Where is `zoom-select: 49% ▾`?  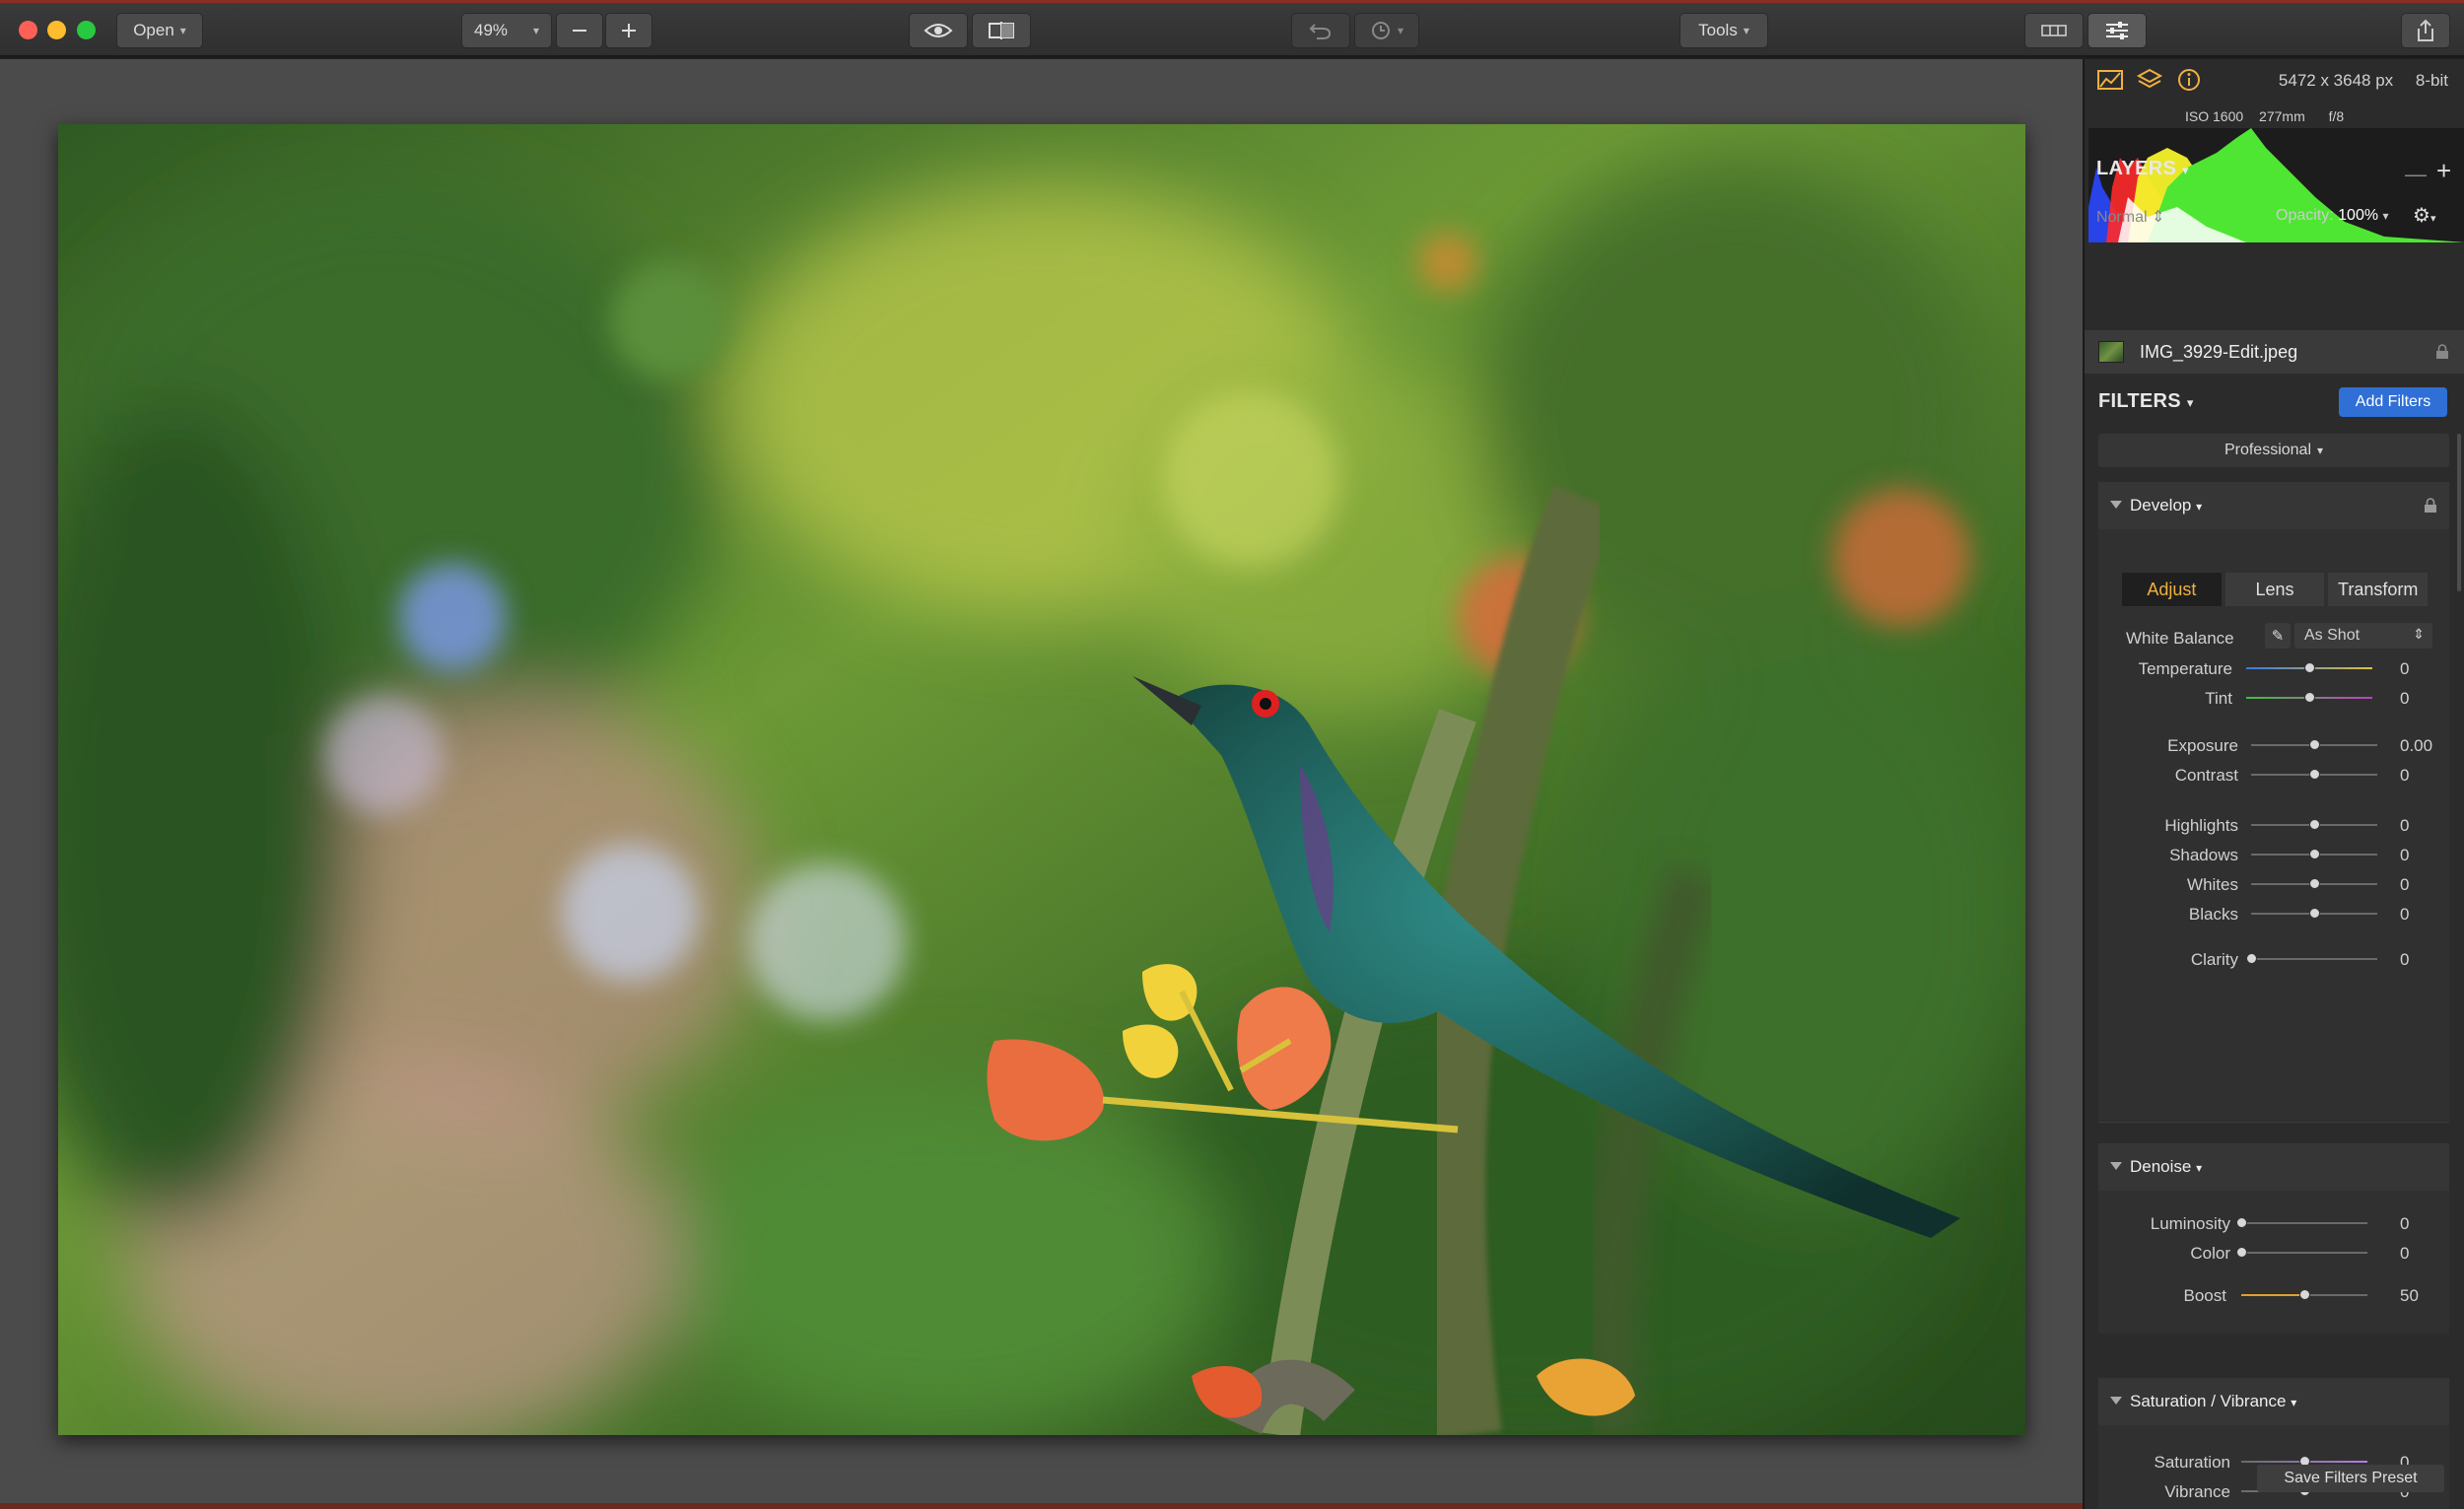 zoom-select: 49% ▾ is located at coordinates (506, 30).